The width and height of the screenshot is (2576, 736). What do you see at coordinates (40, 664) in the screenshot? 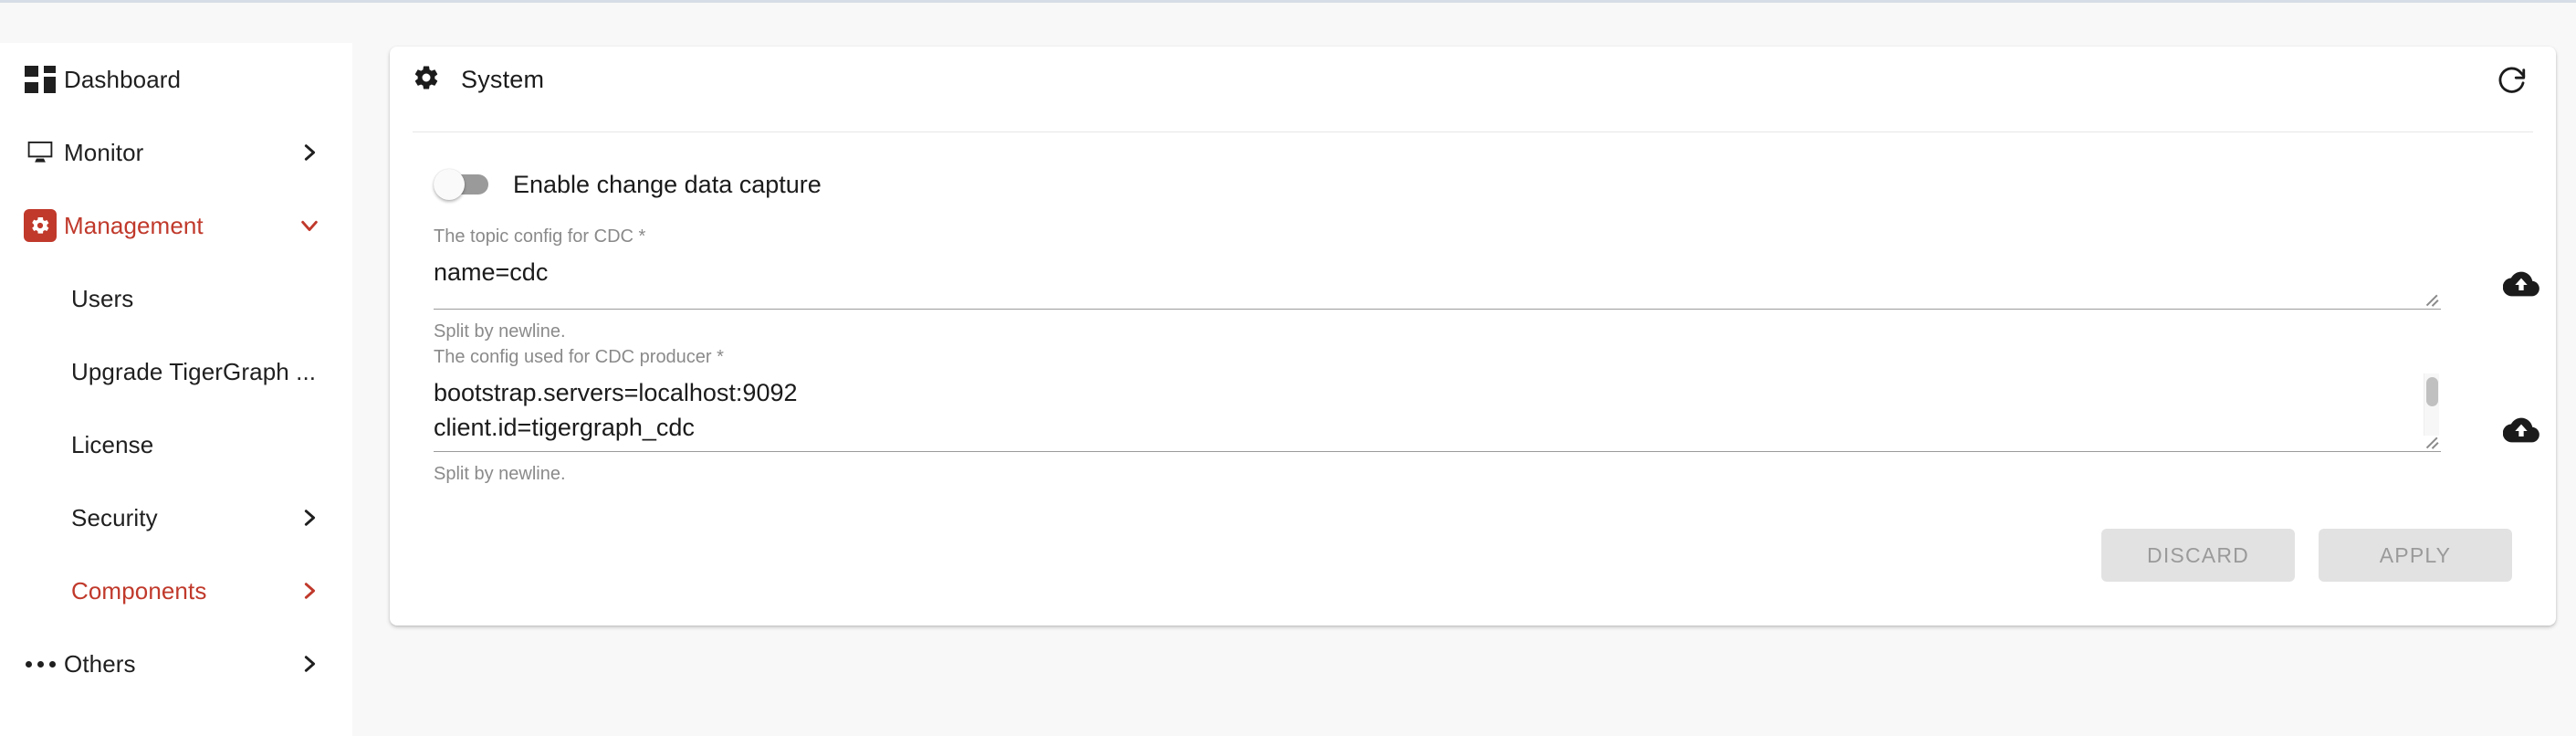
I see `ellipsis-icon` at bounding box center [40, 664].